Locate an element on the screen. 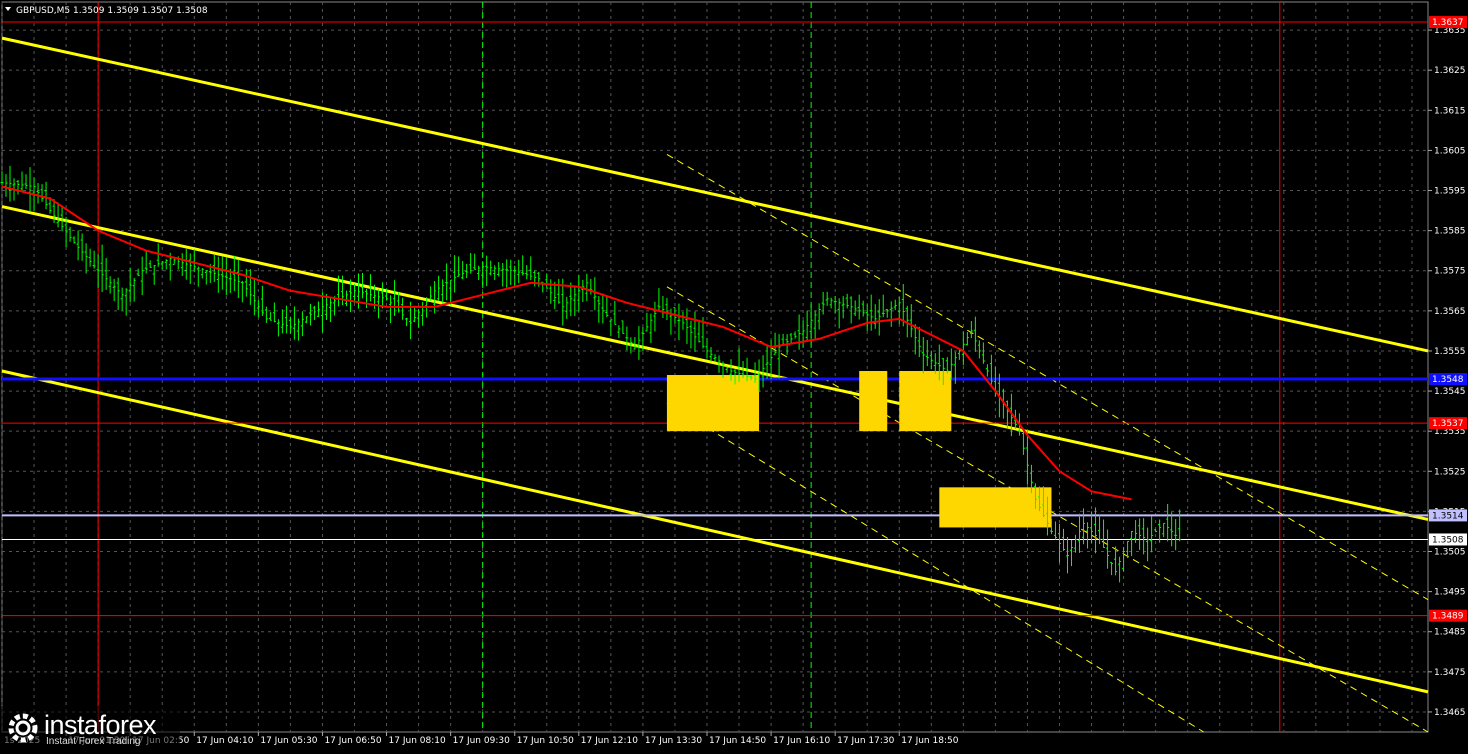 The height and width of the screenshot is (754, 1468). y-tick-label: 1.3595 is located at coordinates (1450, 192).